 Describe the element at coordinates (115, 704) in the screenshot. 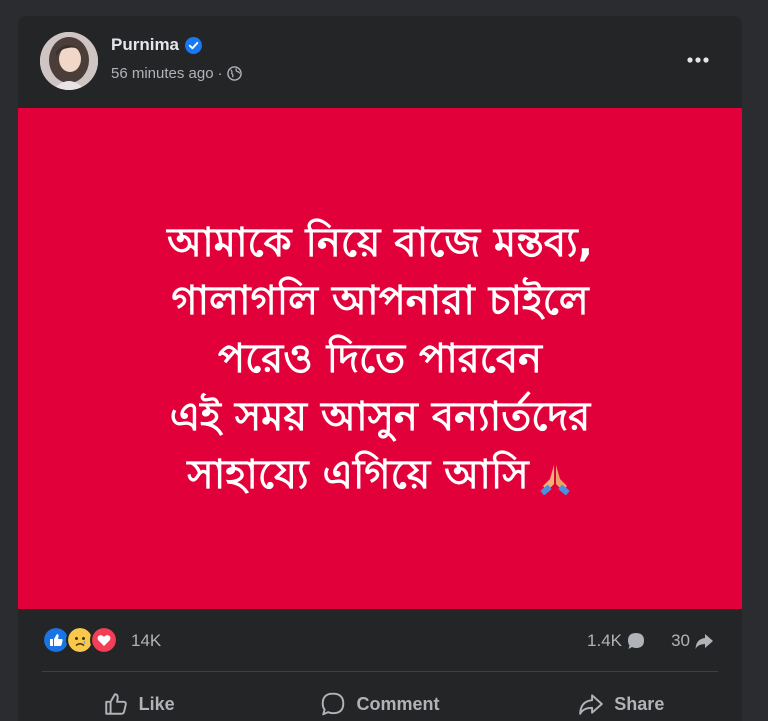

I see `thumbs-up-icon` at that location.